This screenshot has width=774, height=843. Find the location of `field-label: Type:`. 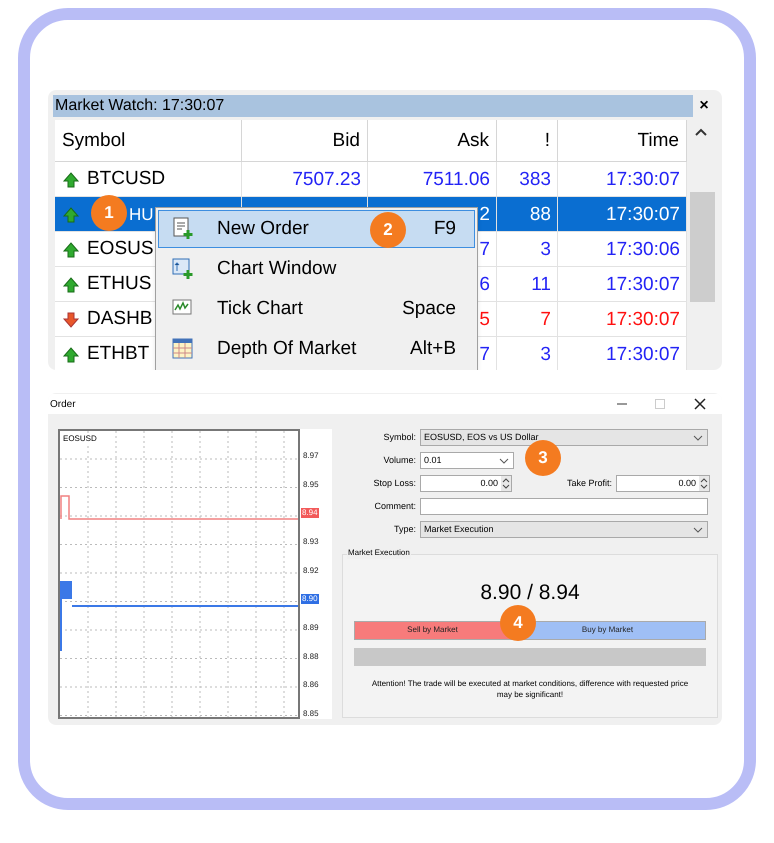

field-label: Type: is located at coordinates (404, 529).